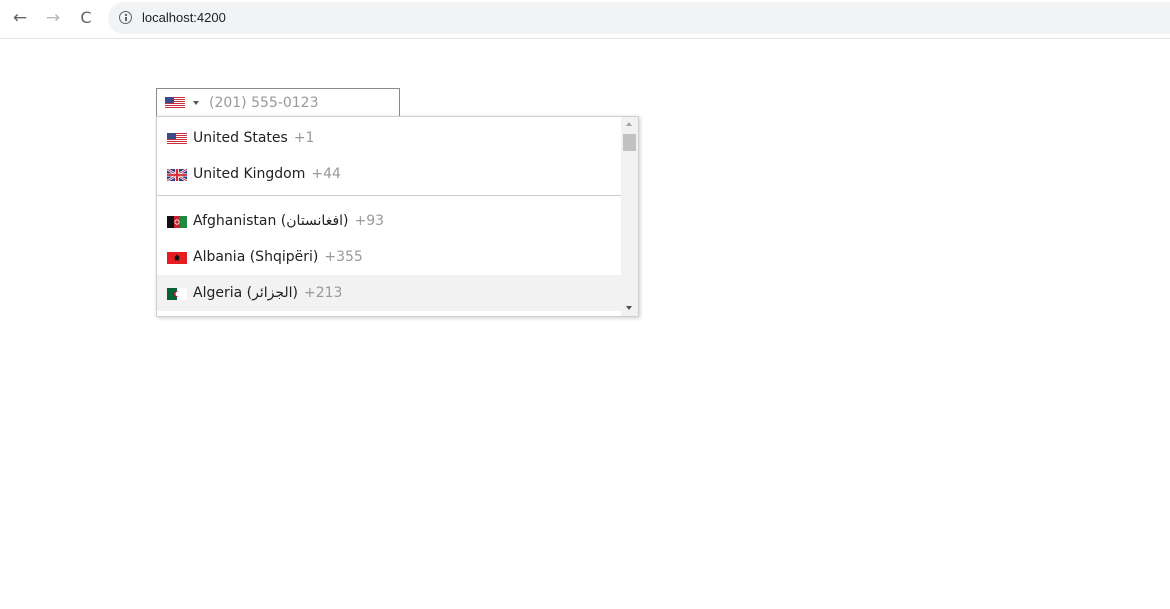  I want to click on country-name: United Kingdom, so click(249, 174).